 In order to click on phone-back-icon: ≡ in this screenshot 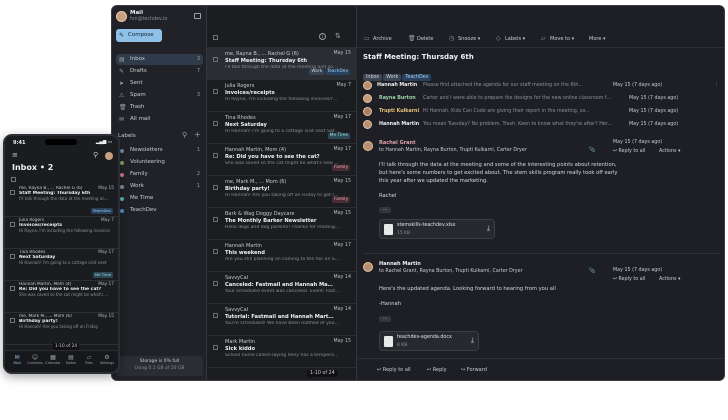, I will do `click(15, 155)`.